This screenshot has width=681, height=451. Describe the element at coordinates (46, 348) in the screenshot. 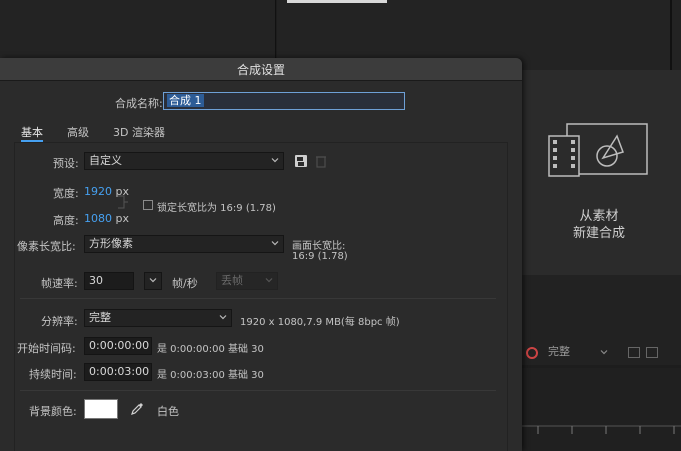

I see `start-timecode-label: 开始时间码:` at that location.